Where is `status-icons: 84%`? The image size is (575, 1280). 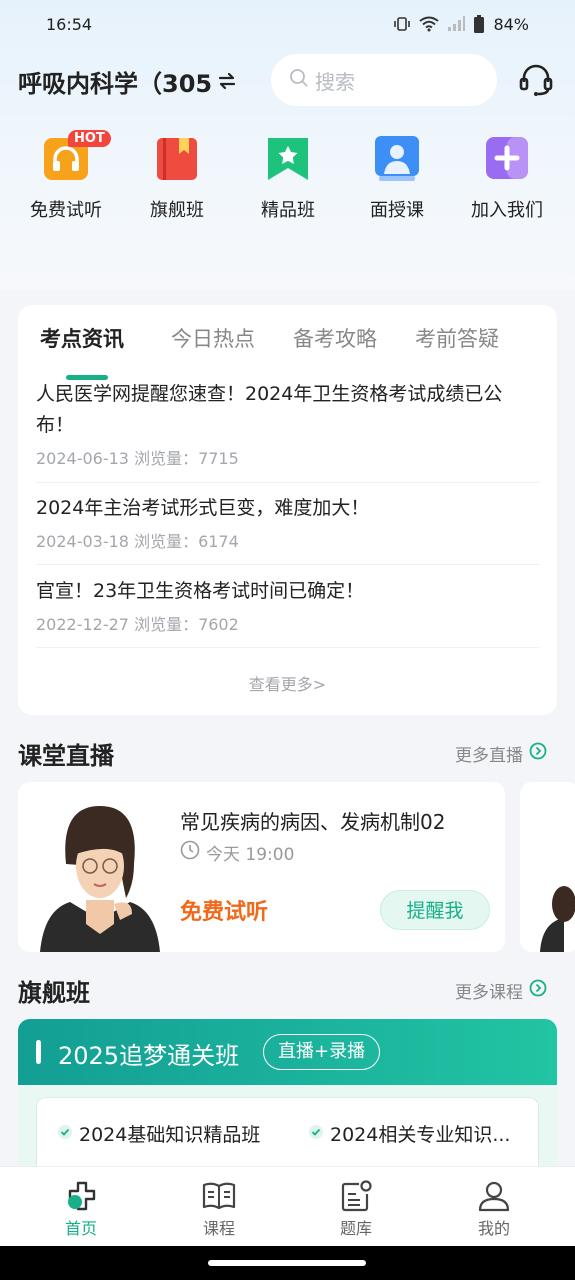 status-icons: 84% is located at coordinates (461, 24).